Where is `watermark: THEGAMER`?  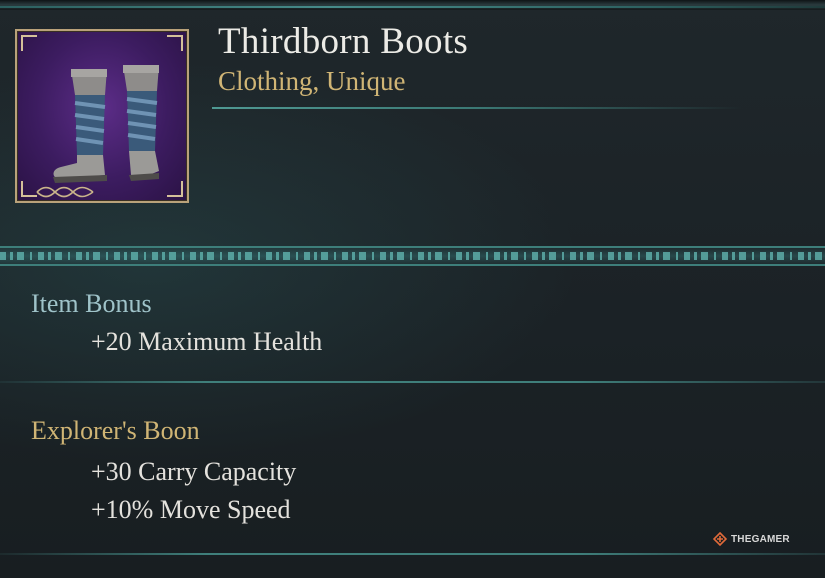
watermark: THEGAMER is located at coordinates (751, 539).